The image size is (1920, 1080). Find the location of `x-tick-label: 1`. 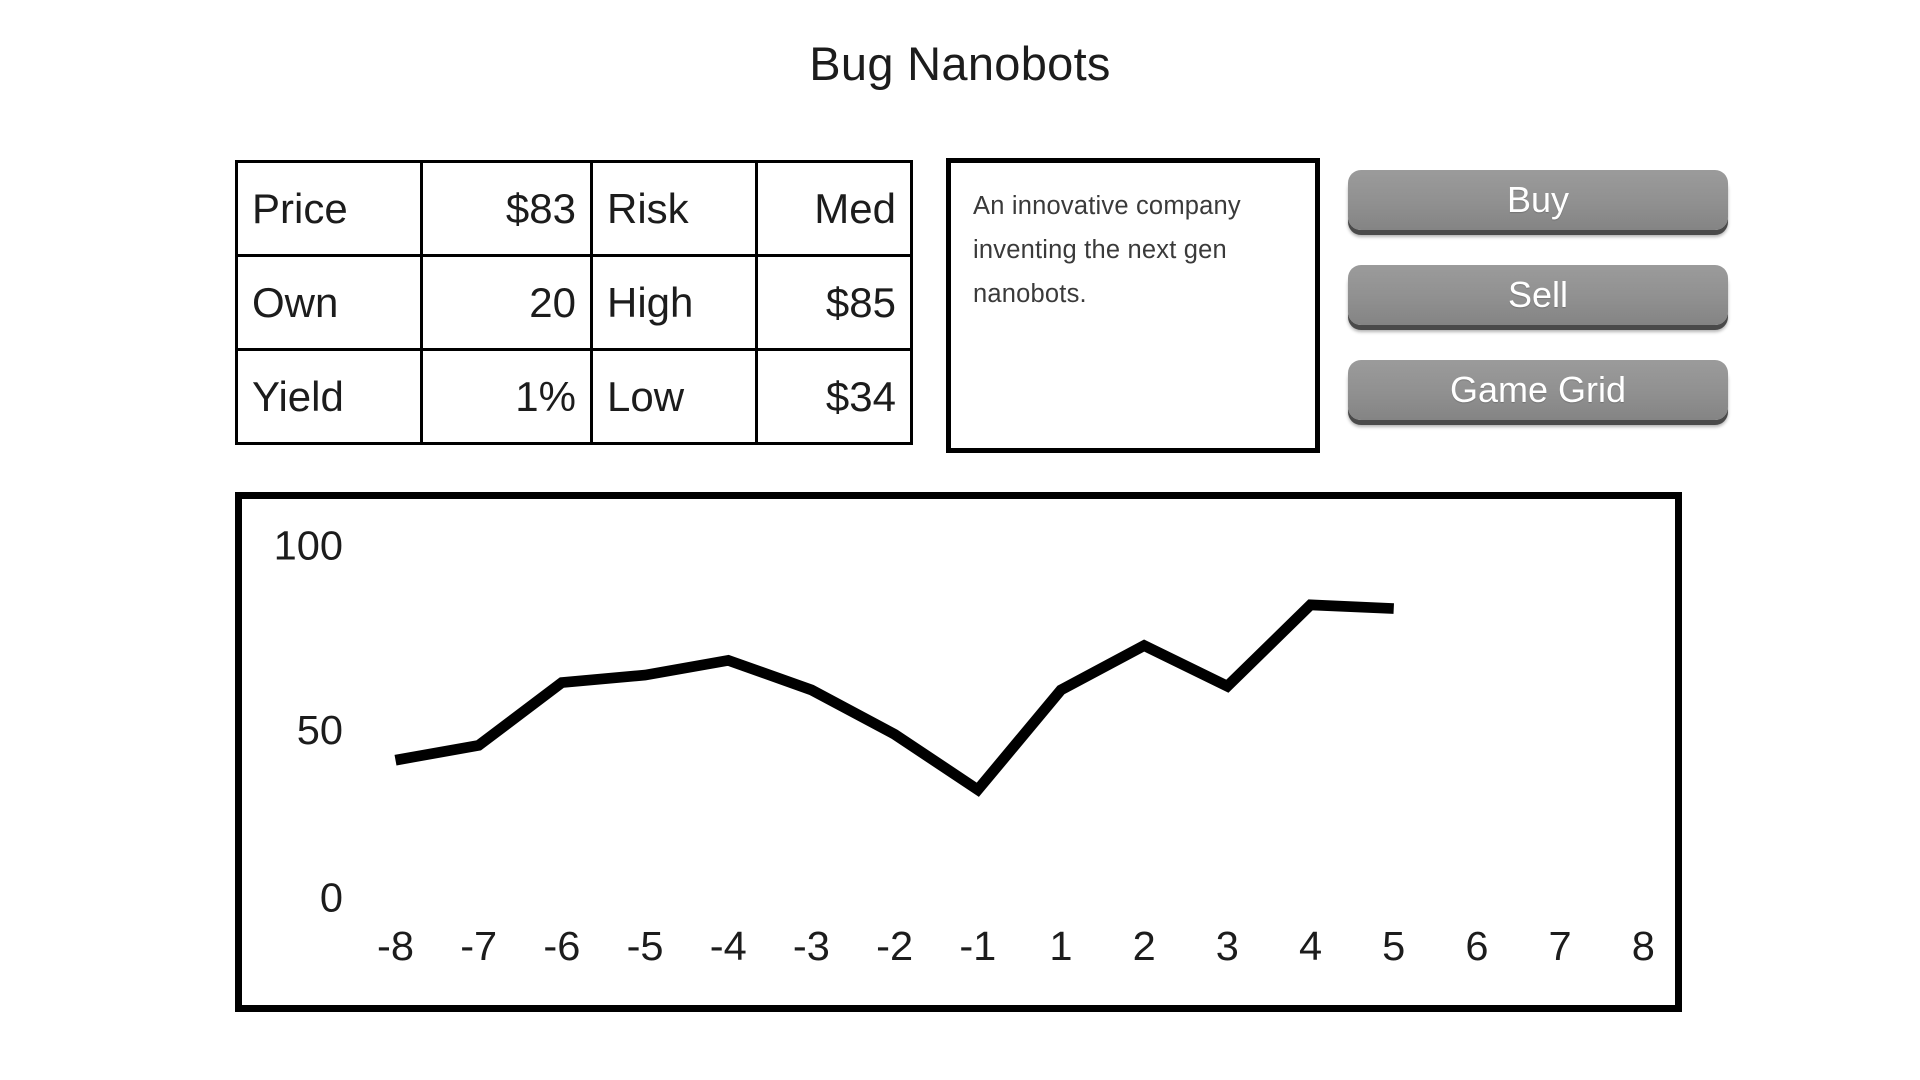

x-tick-label: 1 is located at coordinates (1060, 947).